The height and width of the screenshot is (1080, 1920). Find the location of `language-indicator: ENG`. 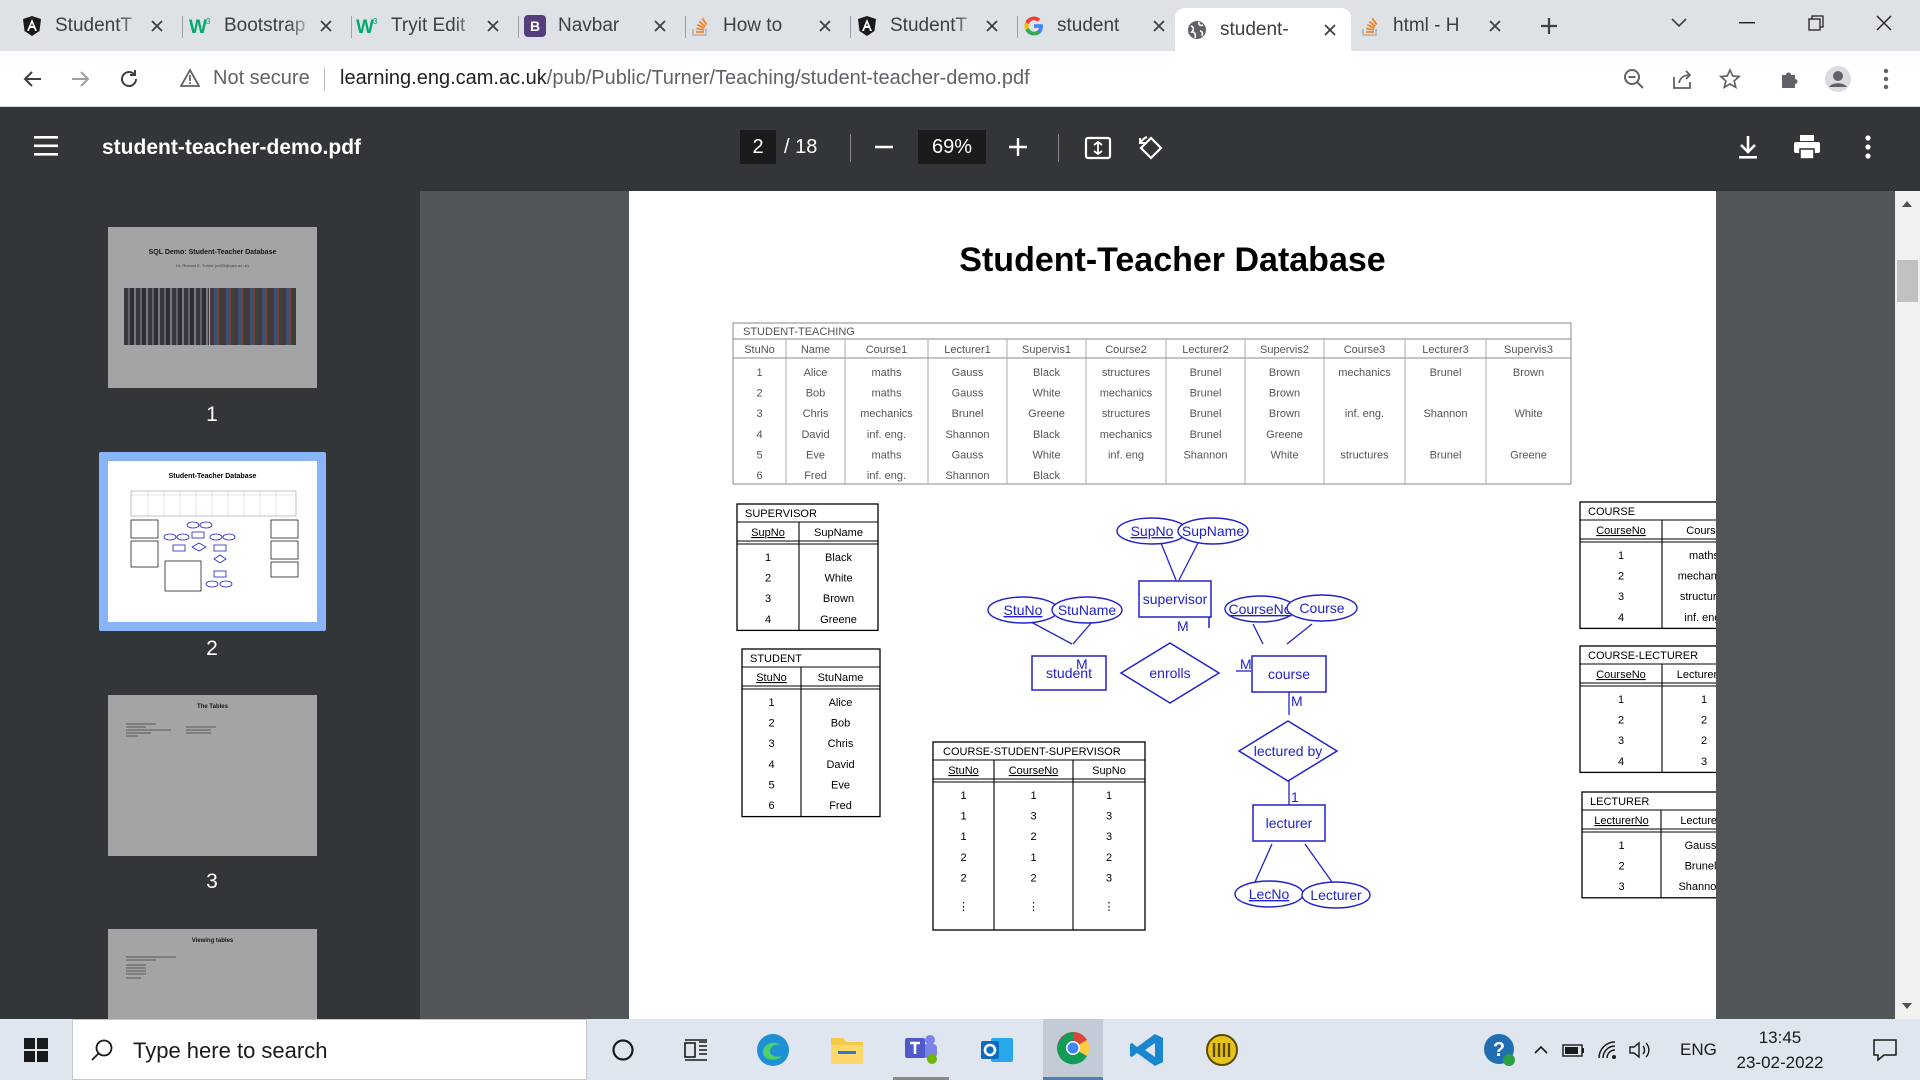

language-indicator: ENG is located at coordinates (1698, 1050).